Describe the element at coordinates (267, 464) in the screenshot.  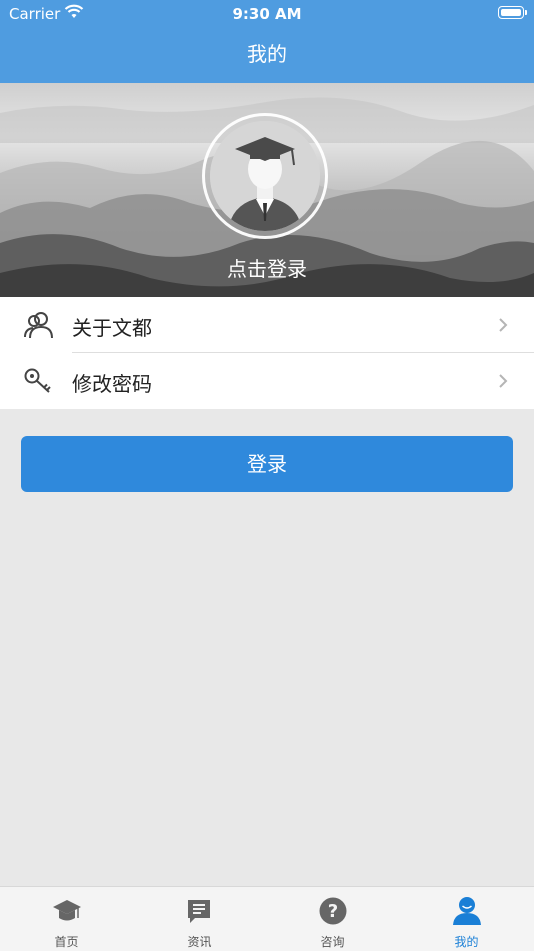
I see `login-button: 登录` at that location.